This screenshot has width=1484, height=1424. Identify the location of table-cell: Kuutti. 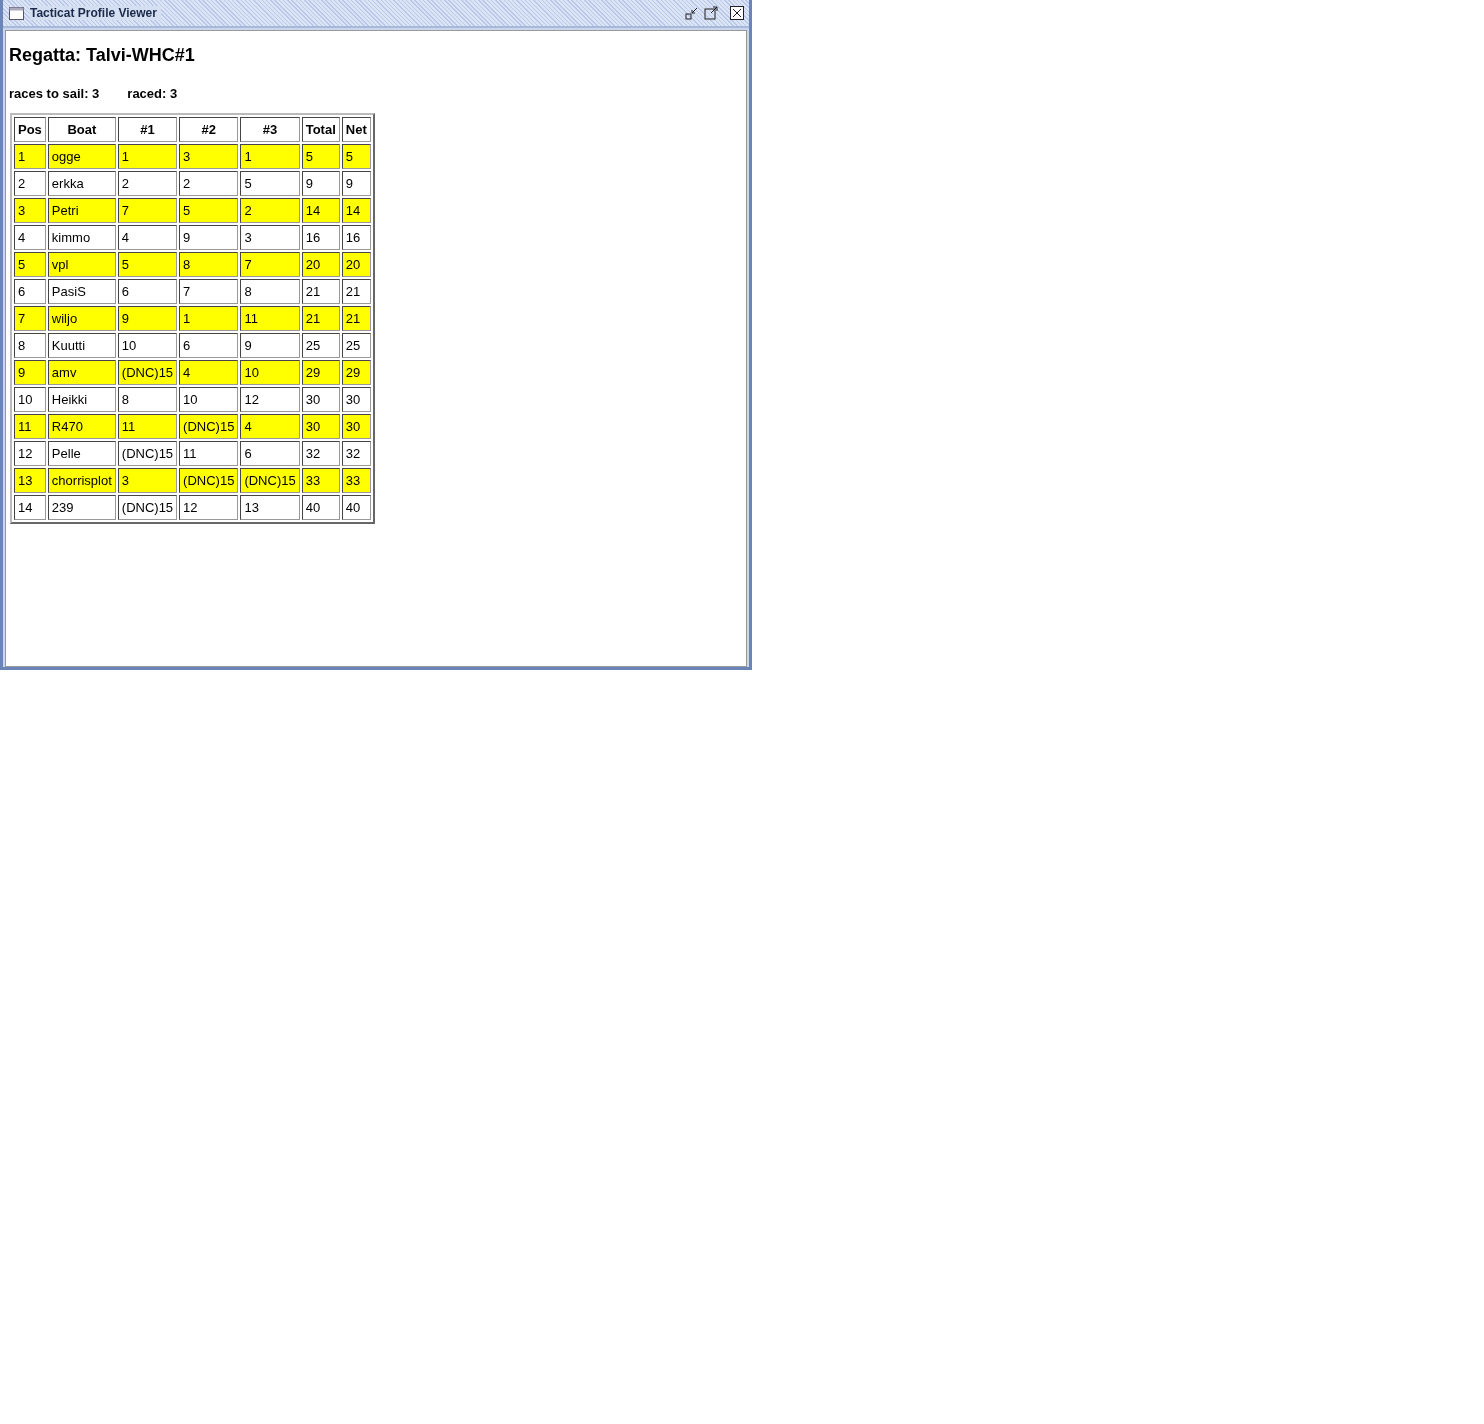
(81, 345).